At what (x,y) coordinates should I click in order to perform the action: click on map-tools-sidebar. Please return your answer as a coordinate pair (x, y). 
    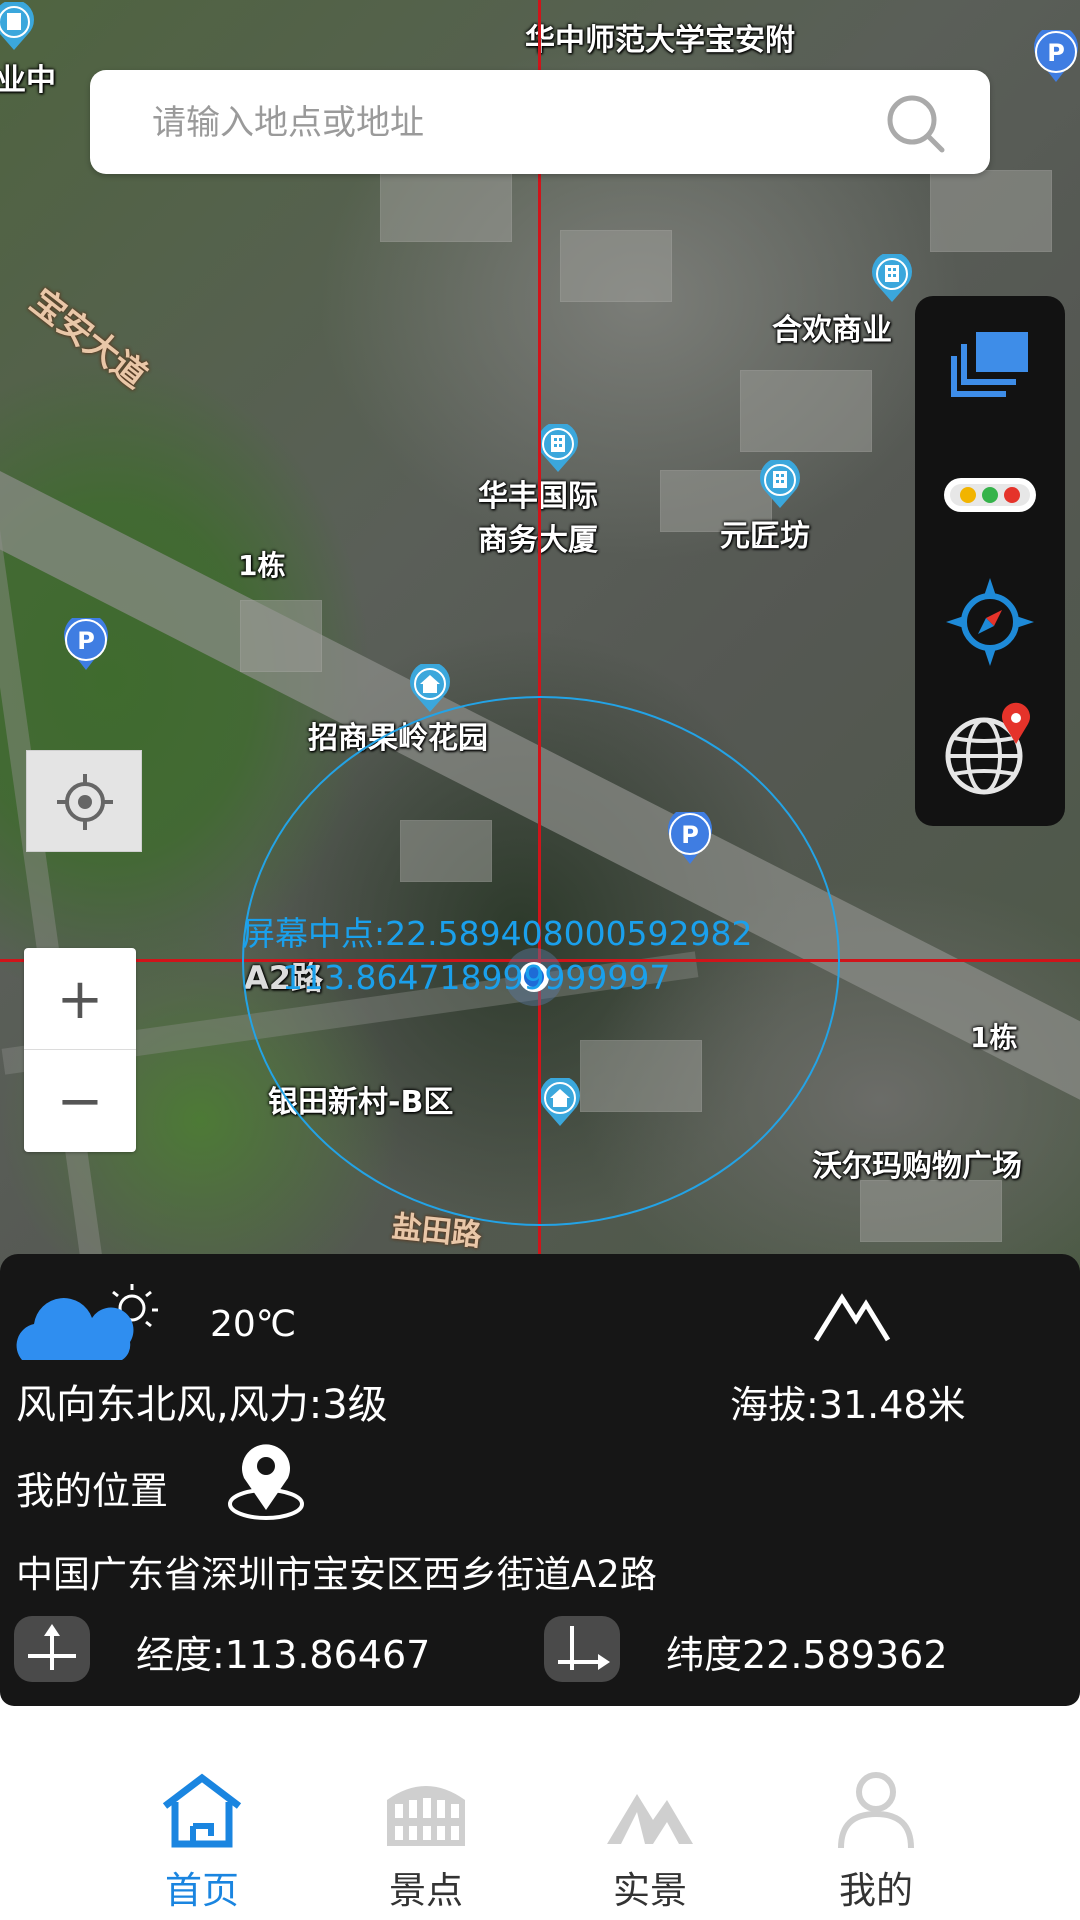
    Looking at the image, I should click on (990, 561).